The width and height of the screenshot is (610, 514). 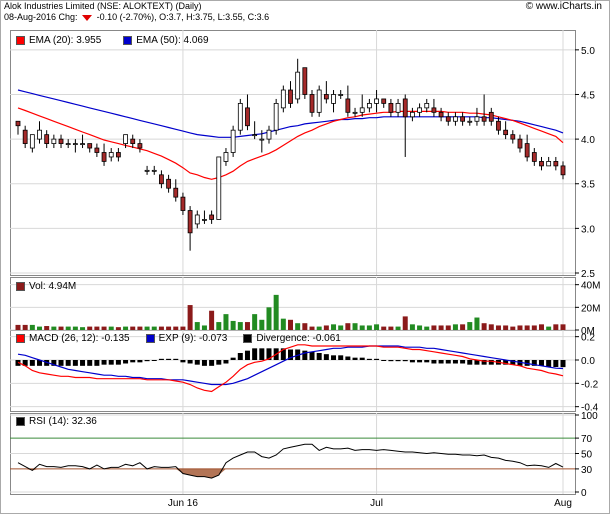 What do you see at coordinates (63, 421) in the screenshot?
I see `rsi-legend-text: RSI (14): 32.36` at bounding box center [63, 421].